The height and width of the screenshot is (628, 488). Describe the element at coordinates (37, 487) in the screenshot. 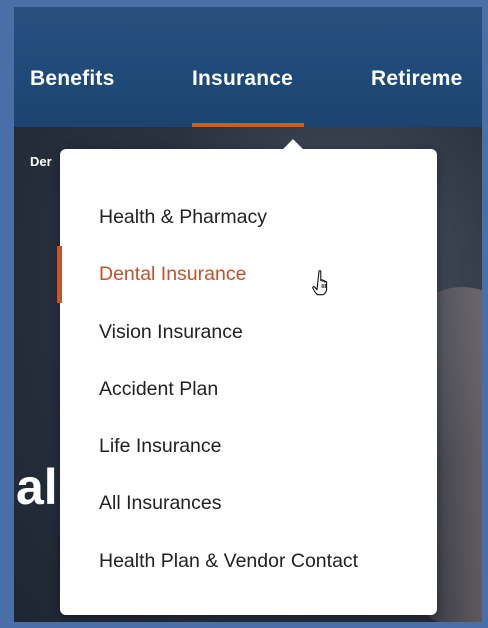

I see `hero-heading: al` at that location.